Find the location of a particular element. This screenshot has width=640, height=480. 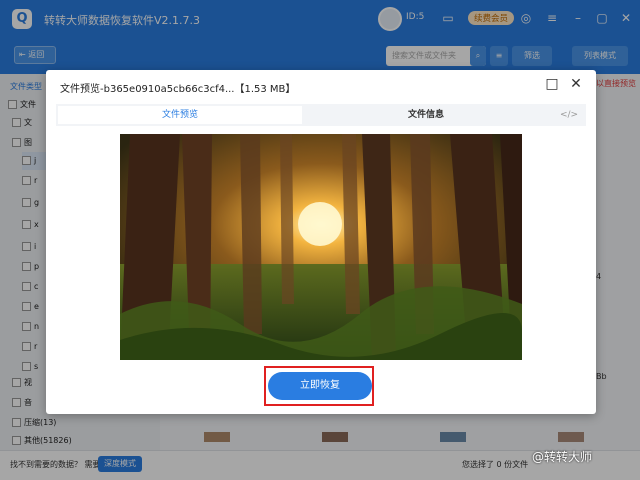

watermark: @转转大师 is located at coordinates (562, 457).